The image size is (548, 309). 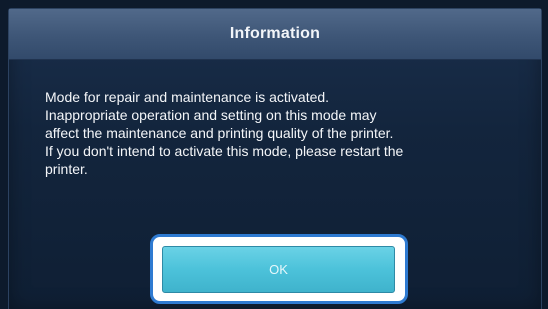 What do you see at coordinates (278, 269) in the screenshot?
I see `ok-button: OK` at bounding box center [278, 269].